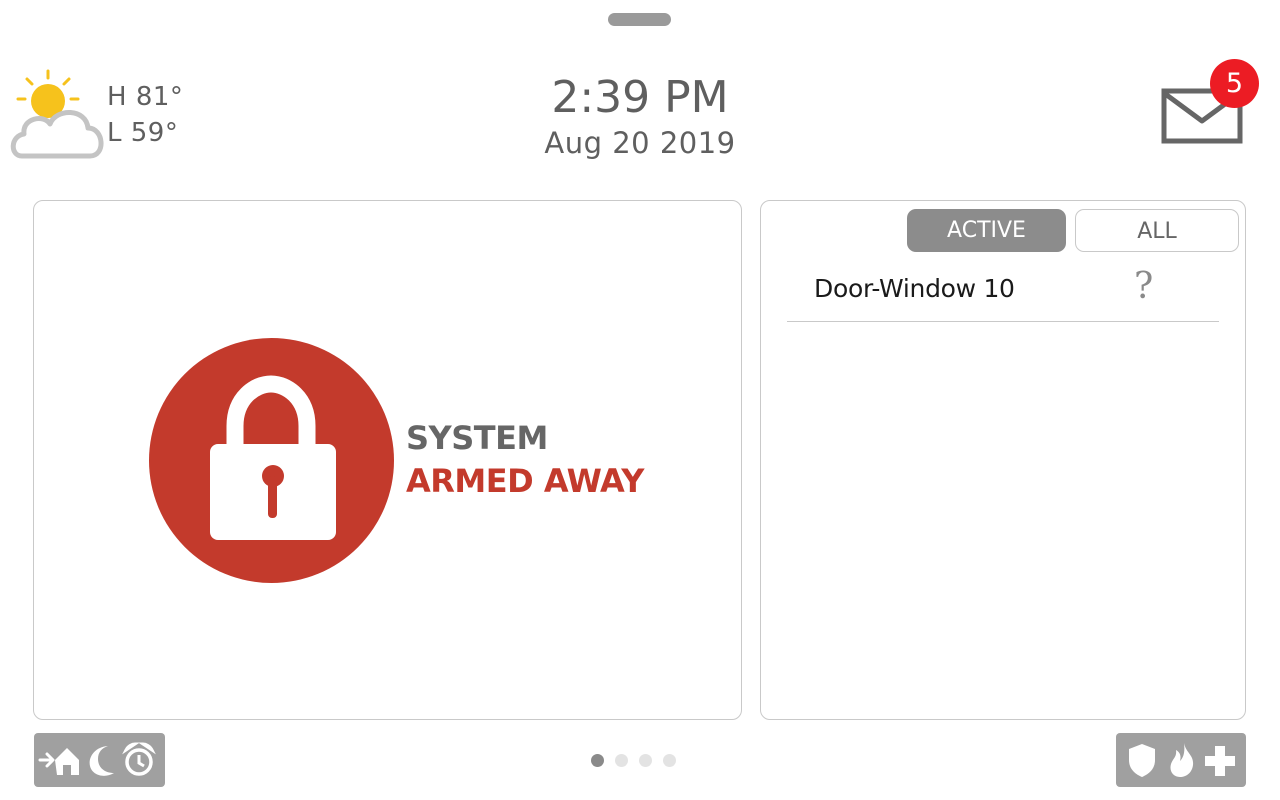 The height and width of the screenshot is (800, 1280). What do you see at coordinates (140, 760) in the screenshot?
I see `alarm-clock-icon` at bounding box center [140, 760].